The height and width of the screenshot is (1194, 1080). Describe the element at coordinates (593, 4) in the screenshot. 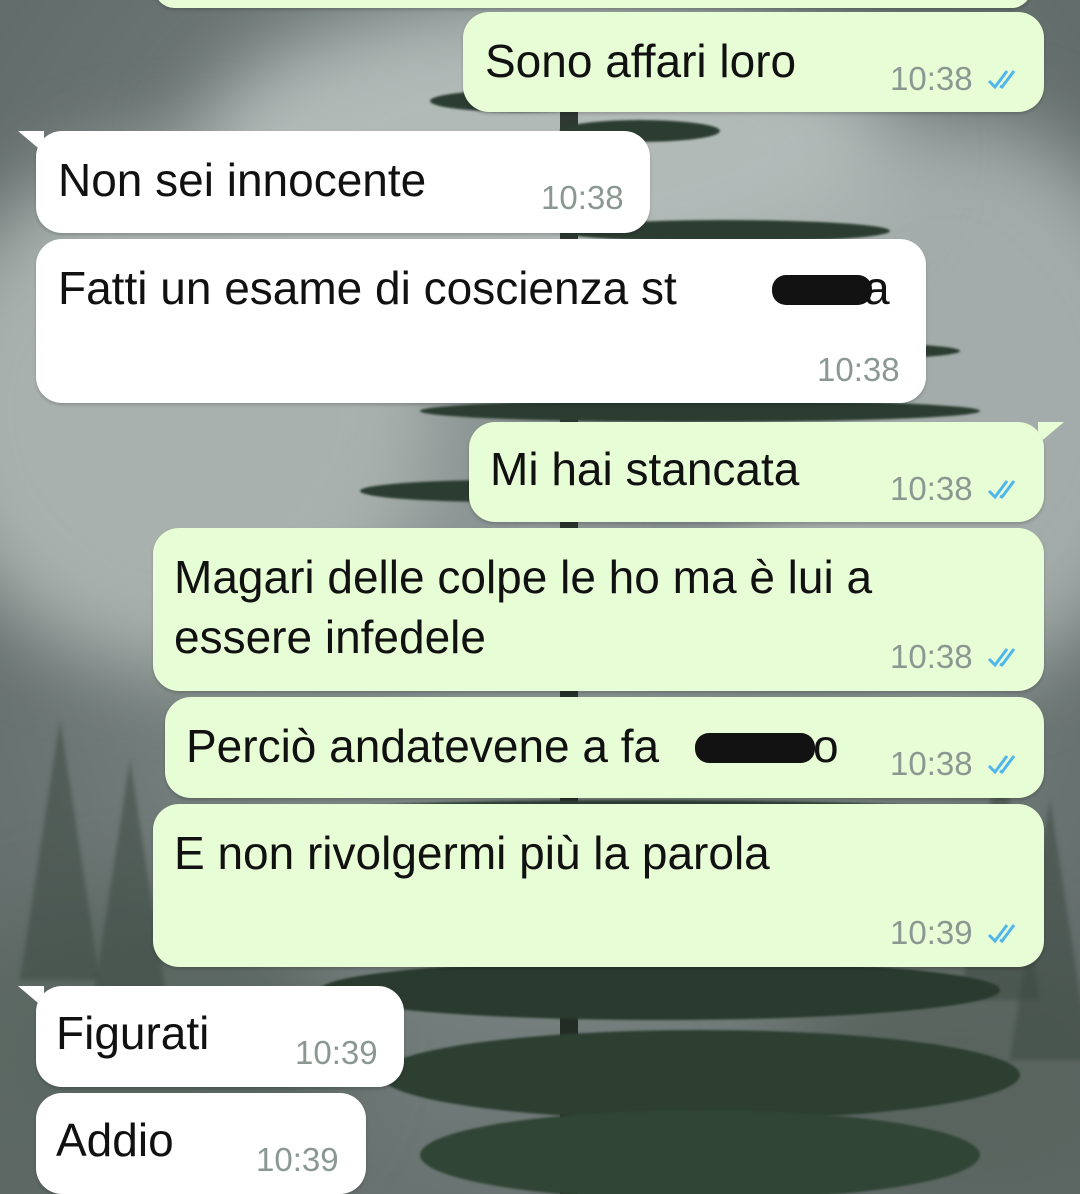

I see `message-bubble-previous` at that location.